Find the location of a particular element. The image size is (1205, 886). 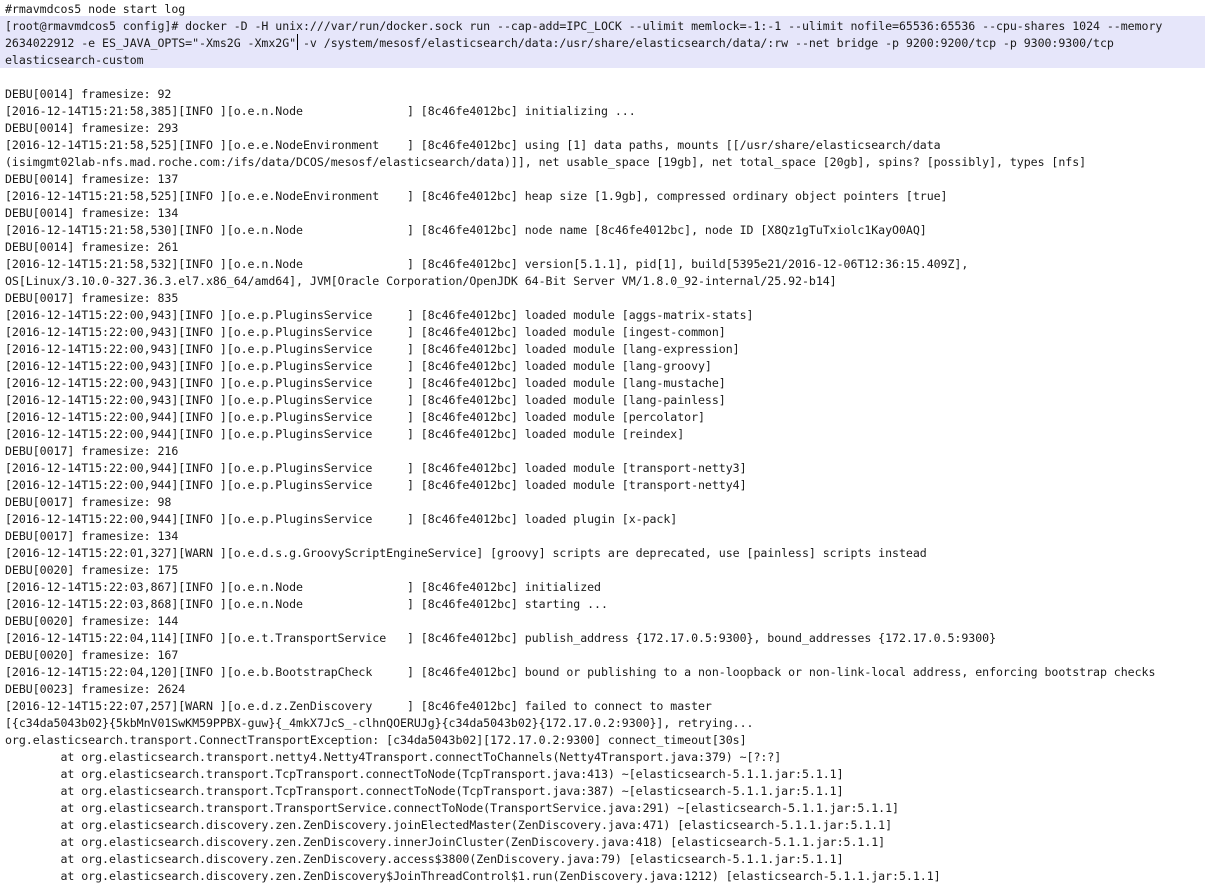

log-line: DEBU[0014] framesize: 92 is located at coordinates (88, 94).